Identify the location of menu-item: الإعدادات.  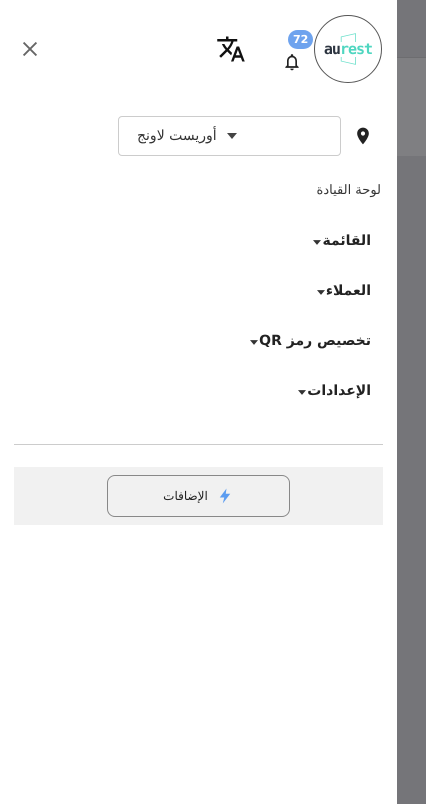
(334, 403).